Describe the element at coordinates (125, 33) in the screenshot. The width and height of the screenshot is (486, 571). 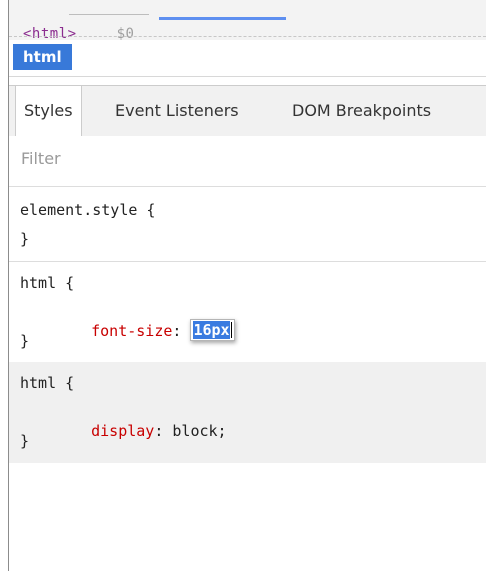
I see `dom-node-ref: $0` at that location.